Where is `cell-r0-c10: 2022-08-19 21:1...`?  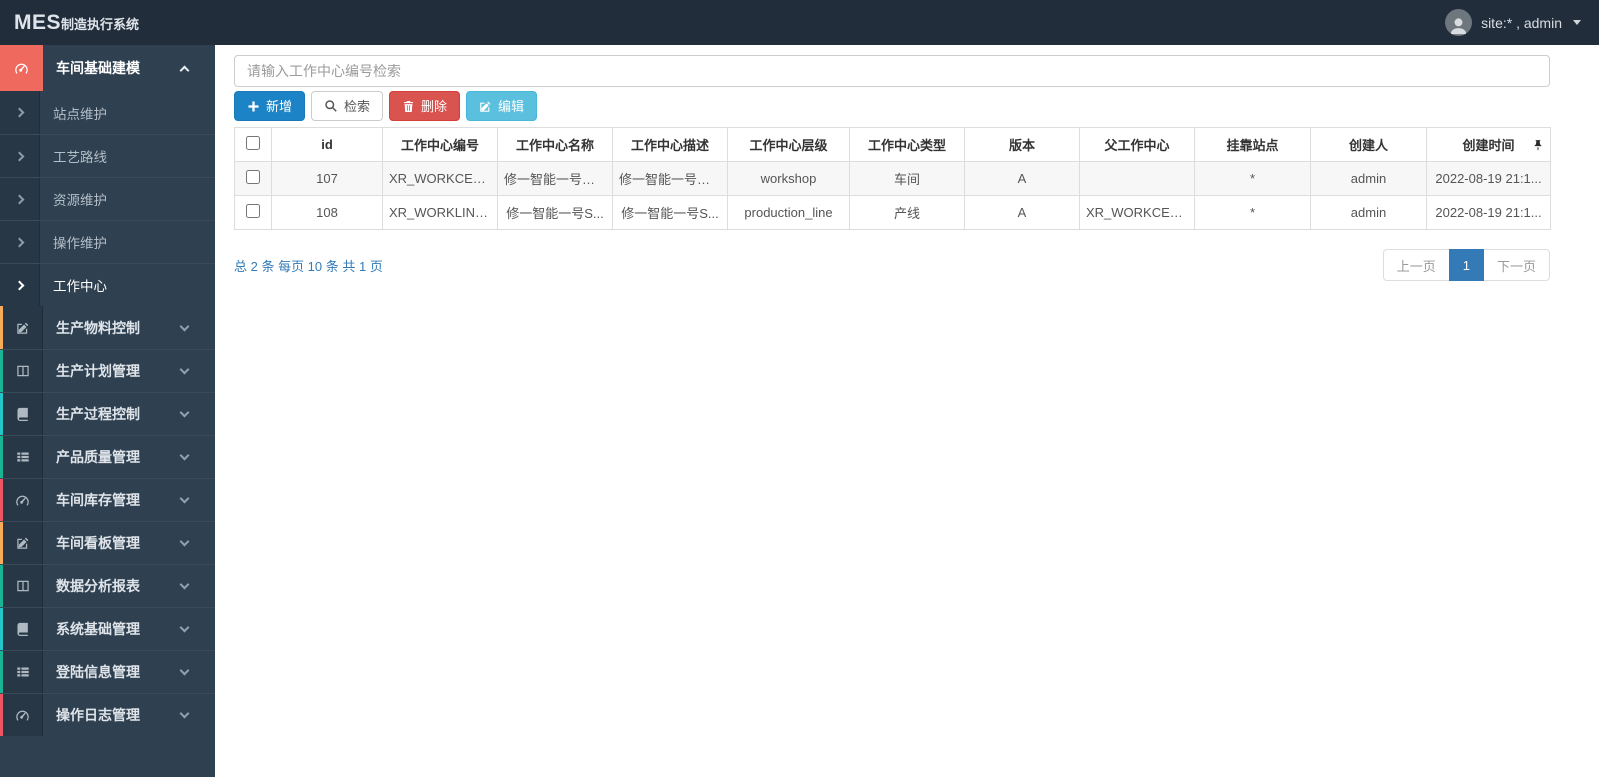
cell-r0-c10: 2022-08-19 21:1... is located at coordinates (1488, 178).